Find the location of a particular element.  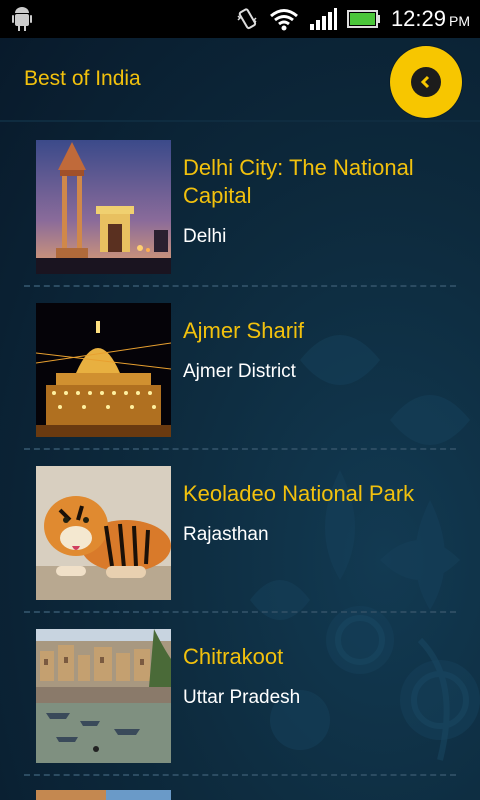

back-icon is located at coordinates (426, 82).